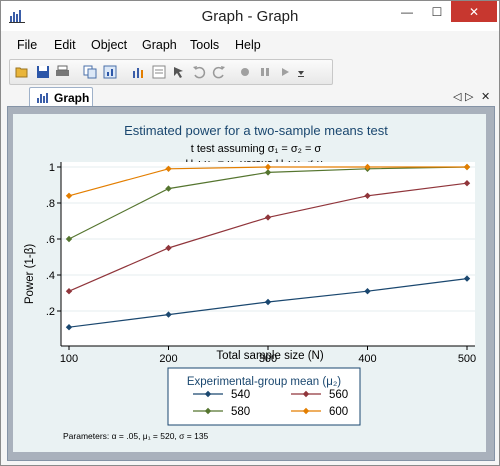  What do you see at coordinates (159, 45) in the screenshot?
I see `menu-graph: Graph` at bounding box center [159, 45].